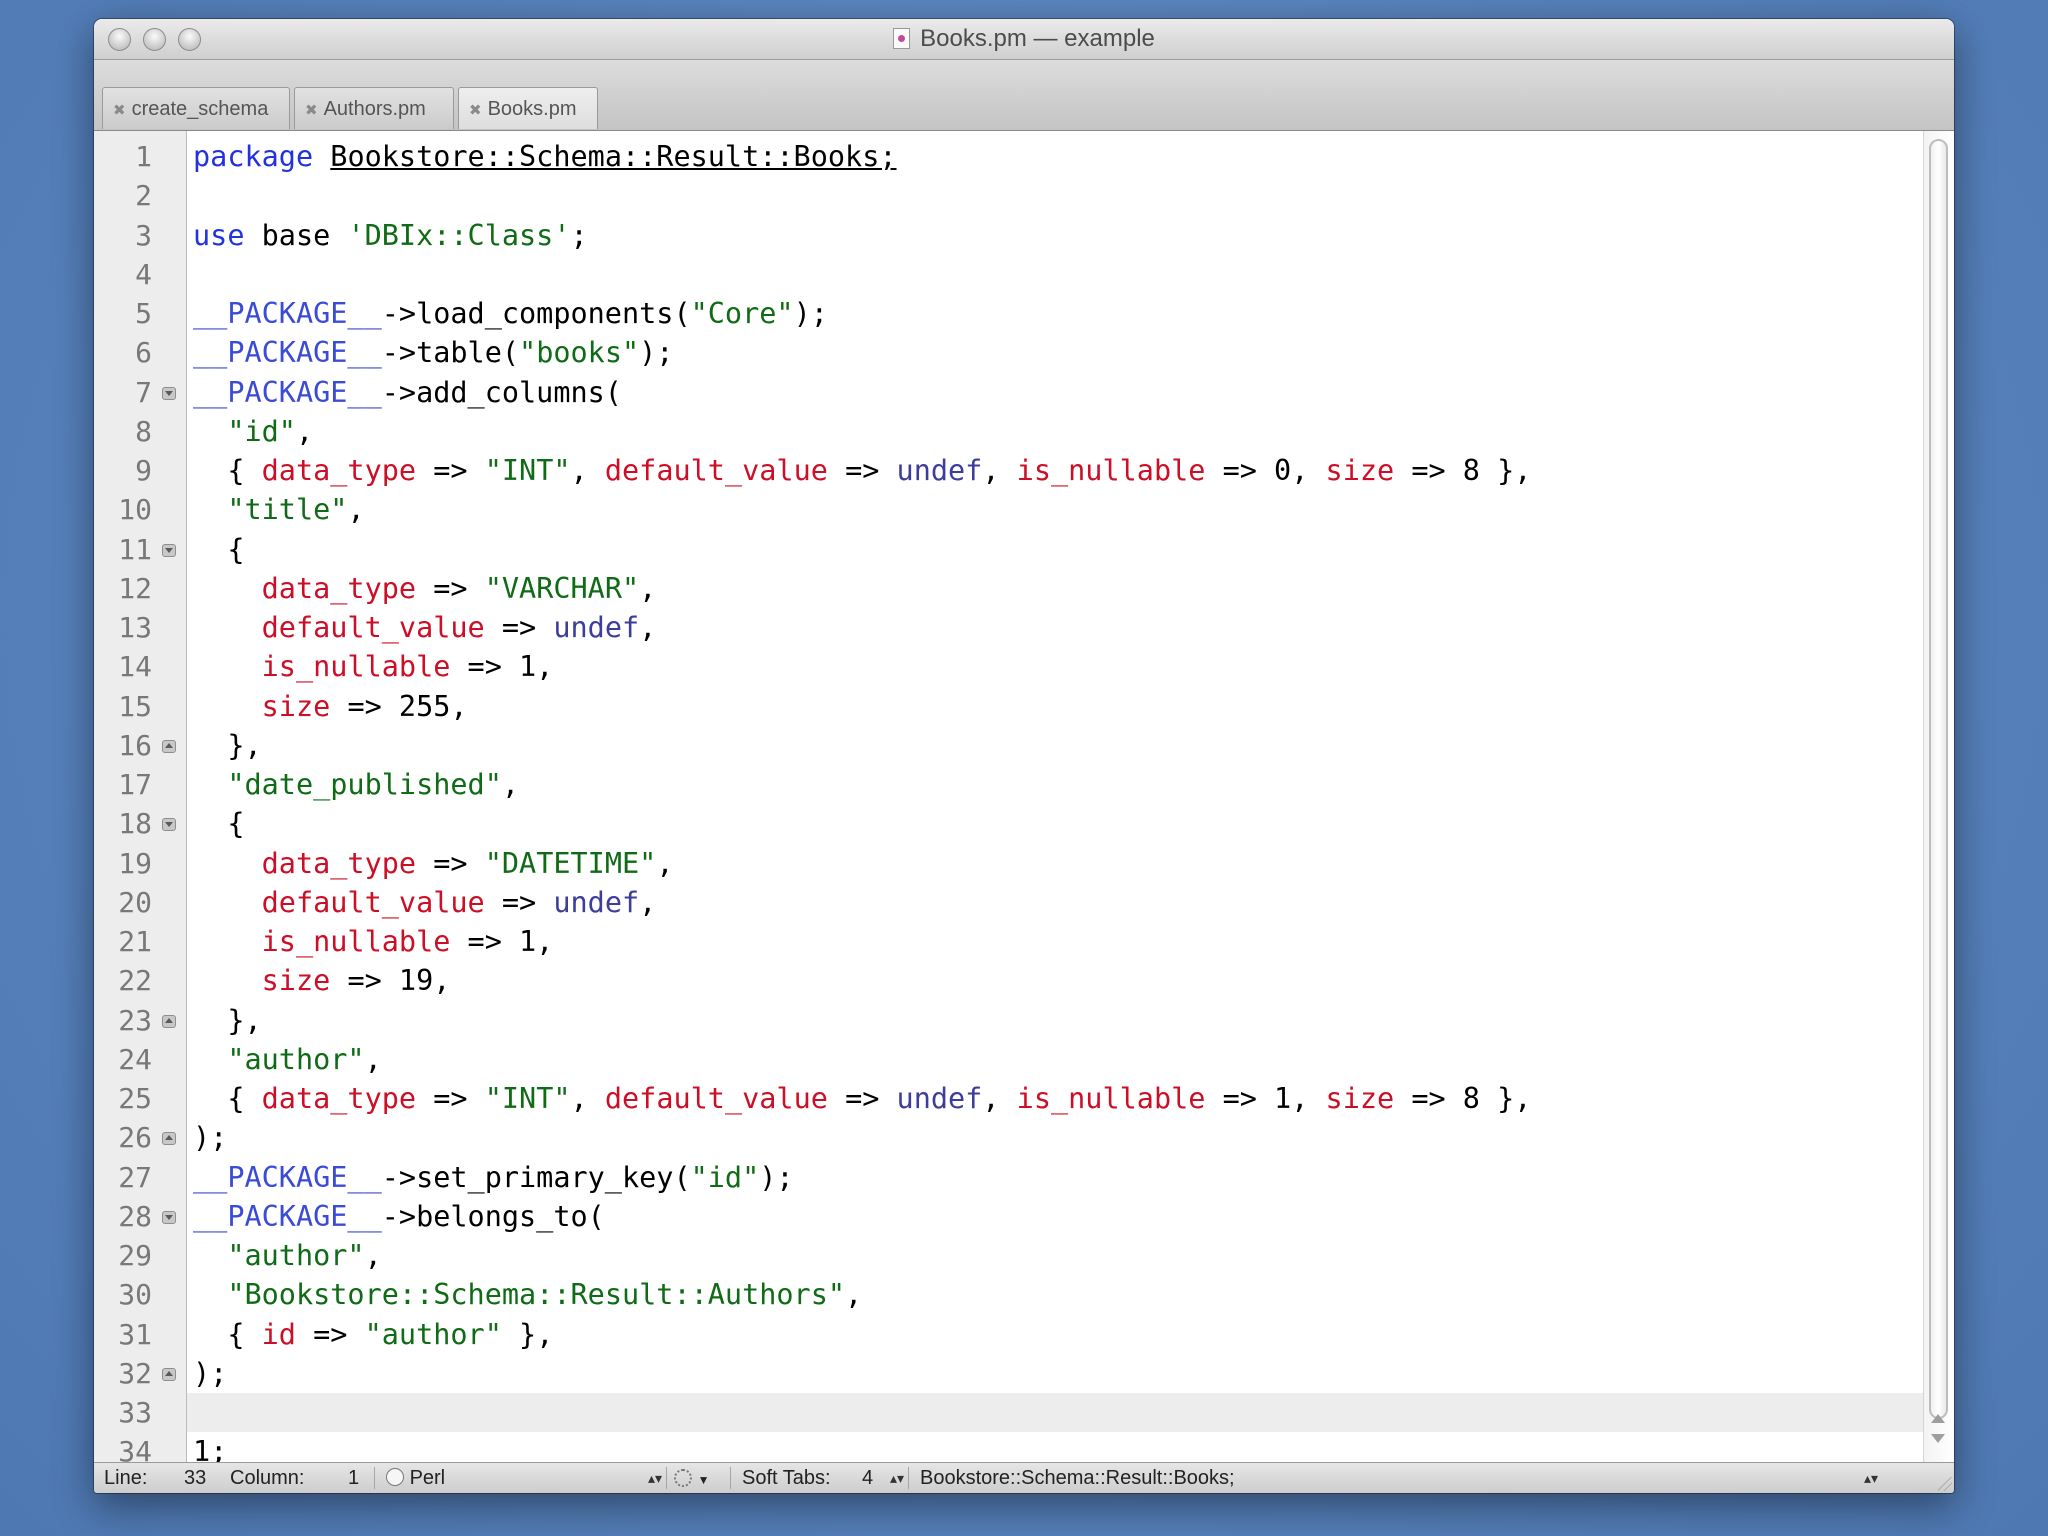 The image size is (2048, 1536). I want to click on perl-document-icon, so click(902, 38).